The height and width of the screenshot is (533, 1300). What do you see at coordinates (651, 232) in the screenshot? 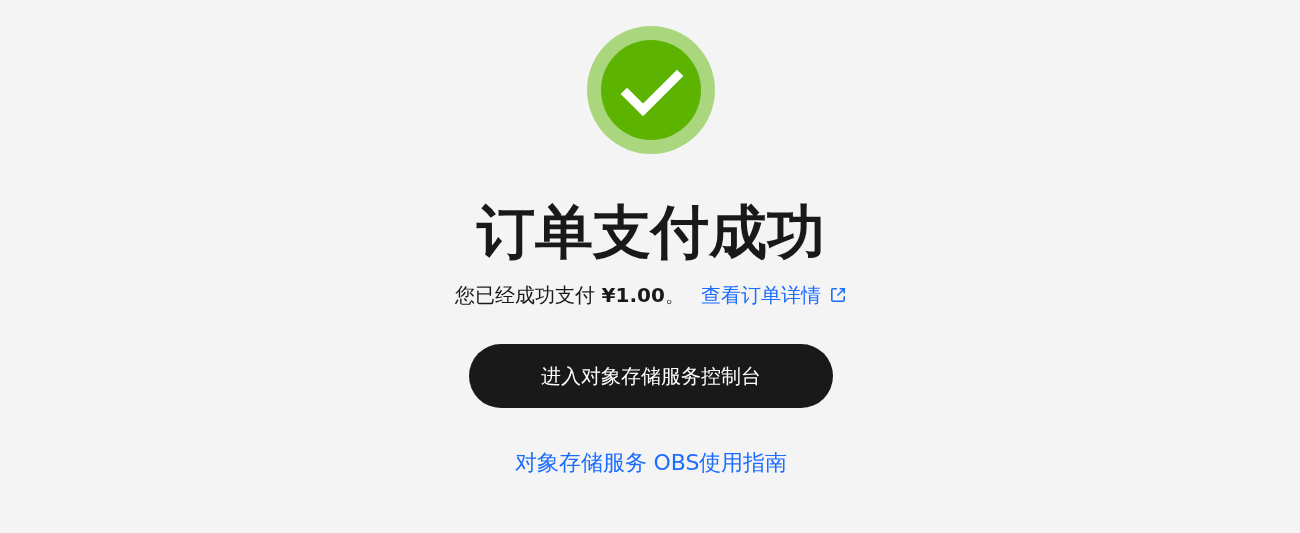
I see `page-title: 订单支付成功` at bounding box center [651, 232].